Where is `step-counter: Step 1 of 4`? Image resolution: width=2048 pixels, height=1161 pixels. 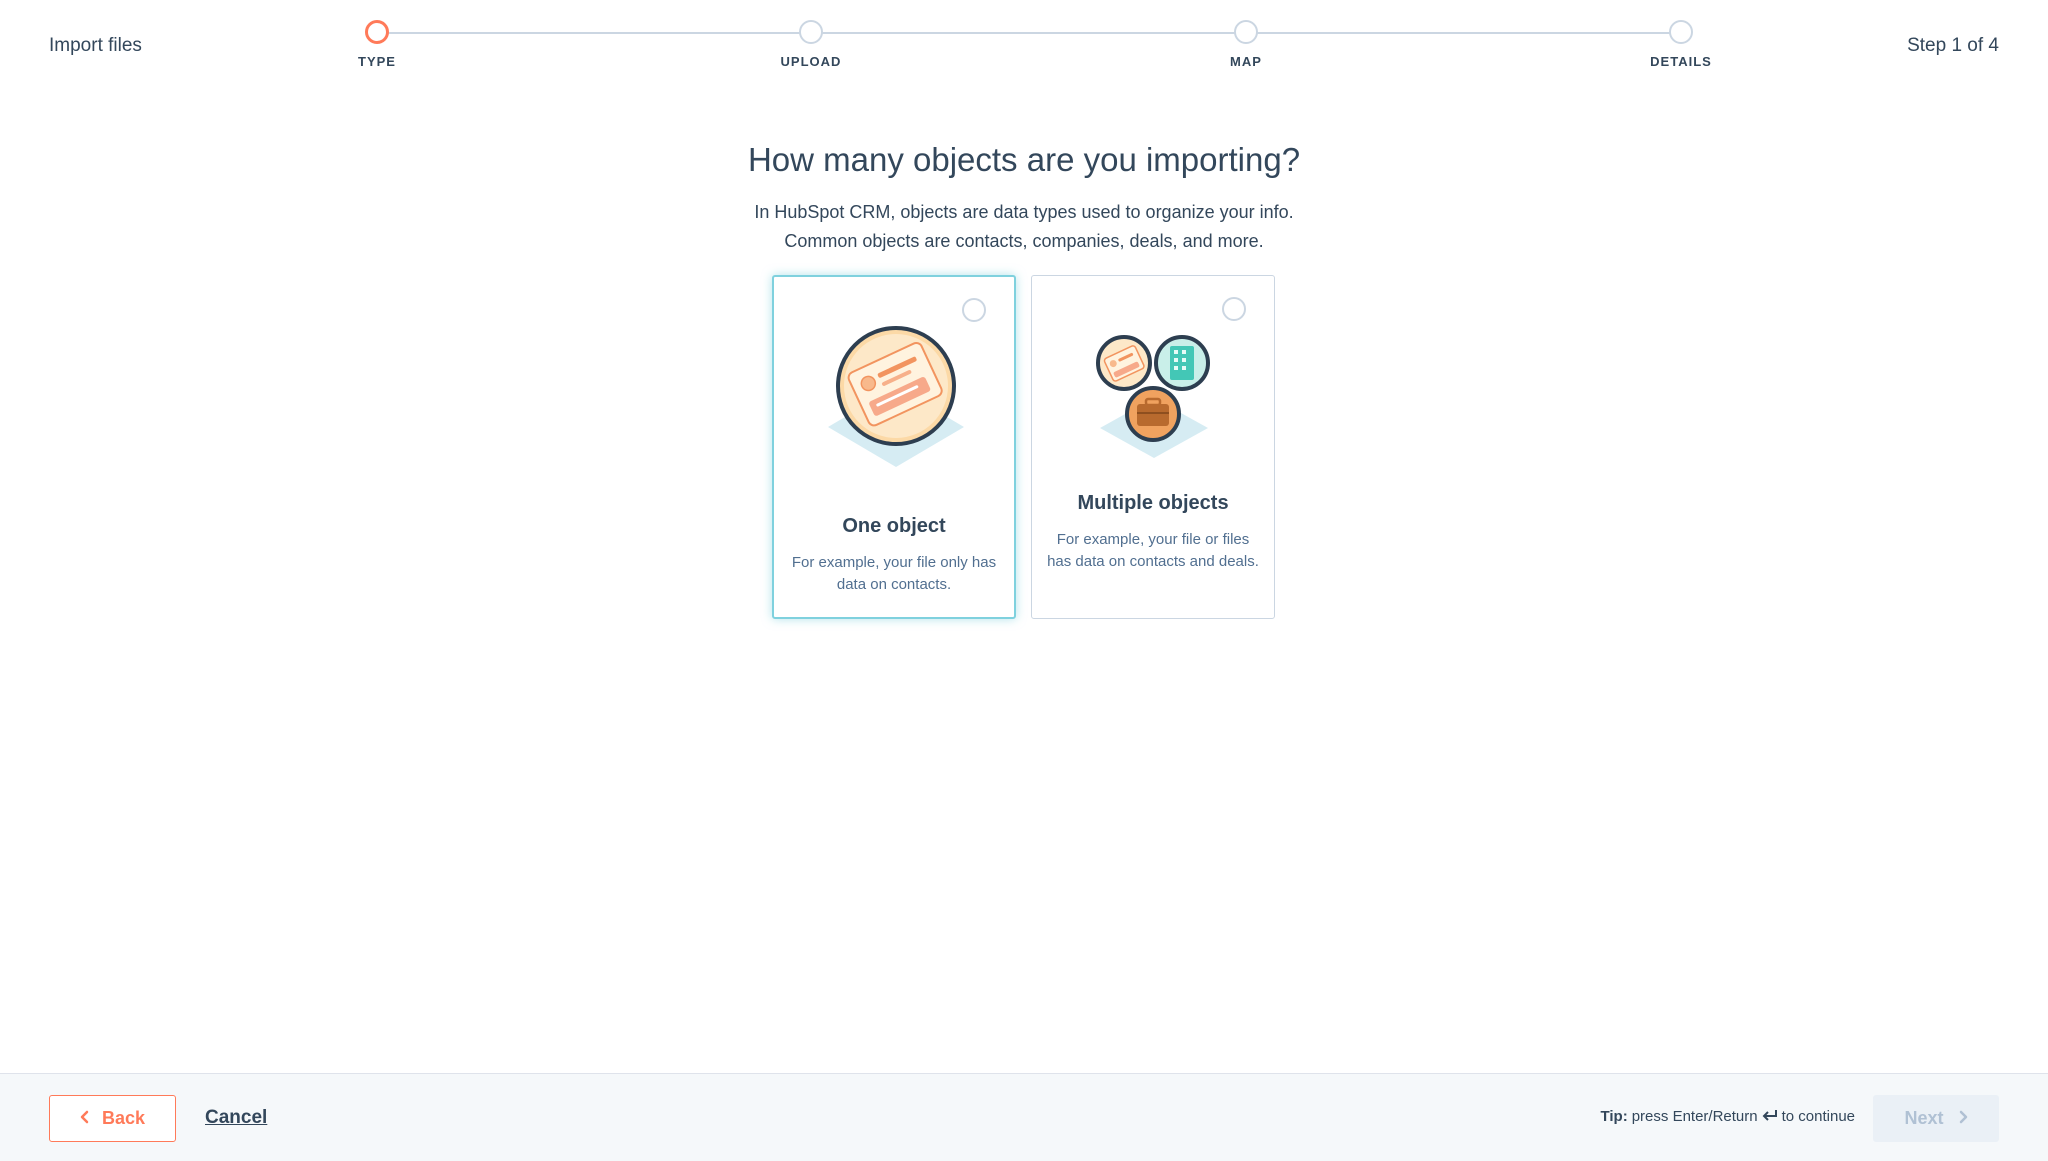 step-counter: Step 1 of 4 is located at coordinates (1953, 45).